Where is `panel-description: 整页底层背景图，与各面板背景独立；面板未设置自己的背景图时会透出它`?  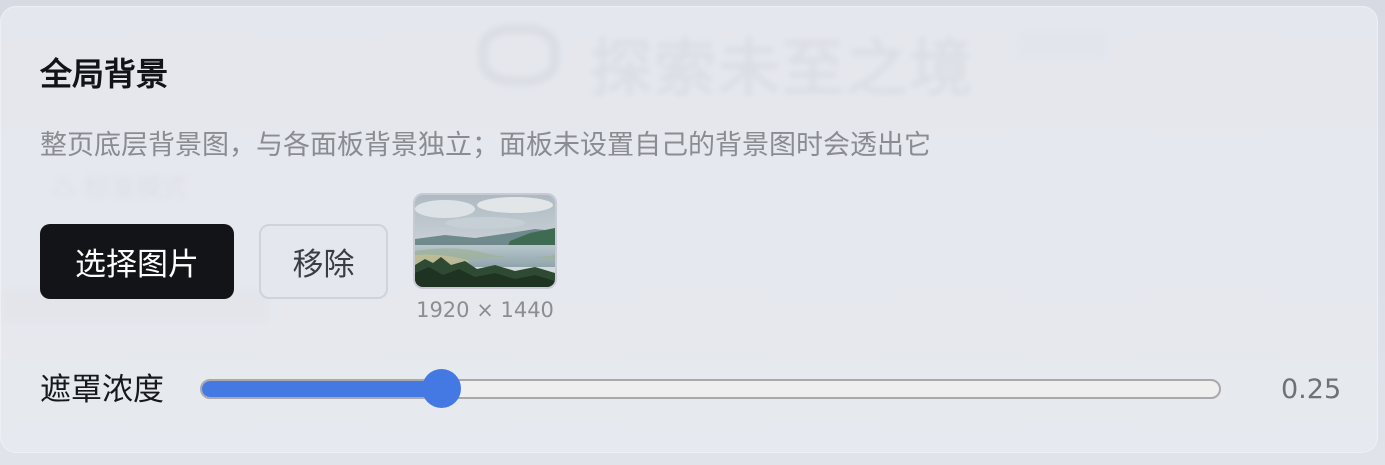 panel-description: 整页底层背景图，与各面板背景独立；面板未设置自己的背景图时会透出它 is located at coordinates (485, 145).